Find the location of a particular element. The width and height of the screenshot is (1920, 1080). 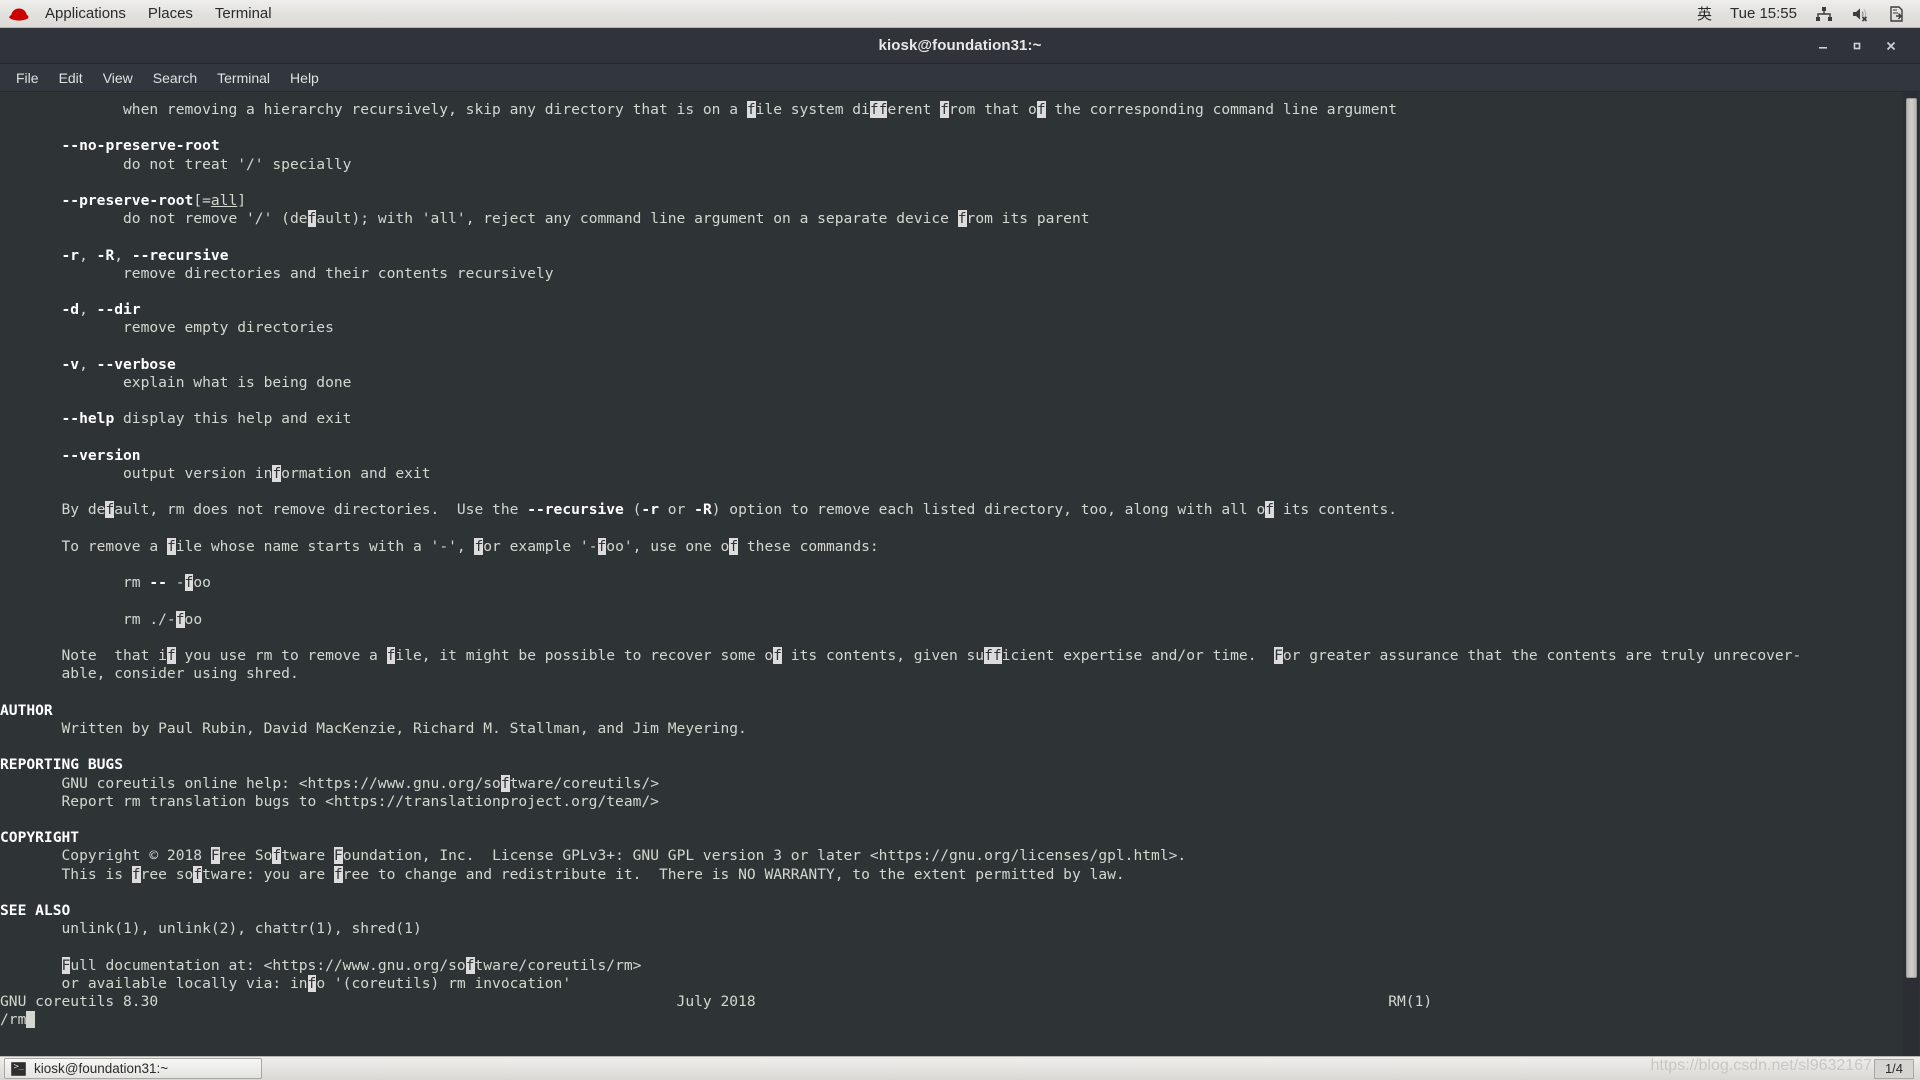

taskbar-right-area: https://blog.csdn.net/sl9632167 1/4 is located at coordinates (1784, 1068).